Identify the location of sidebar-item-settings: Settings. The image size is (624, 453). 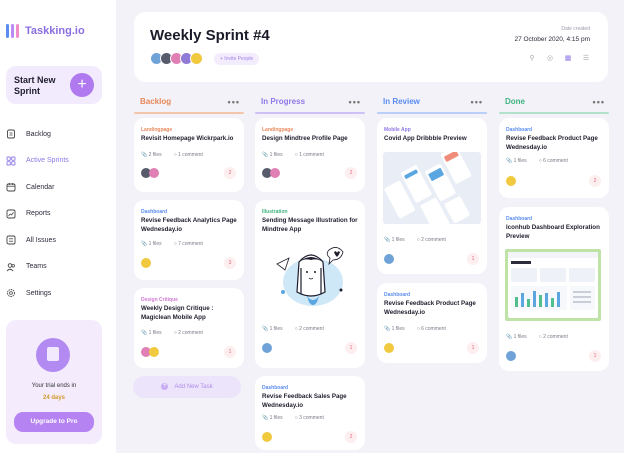
(37, 293).